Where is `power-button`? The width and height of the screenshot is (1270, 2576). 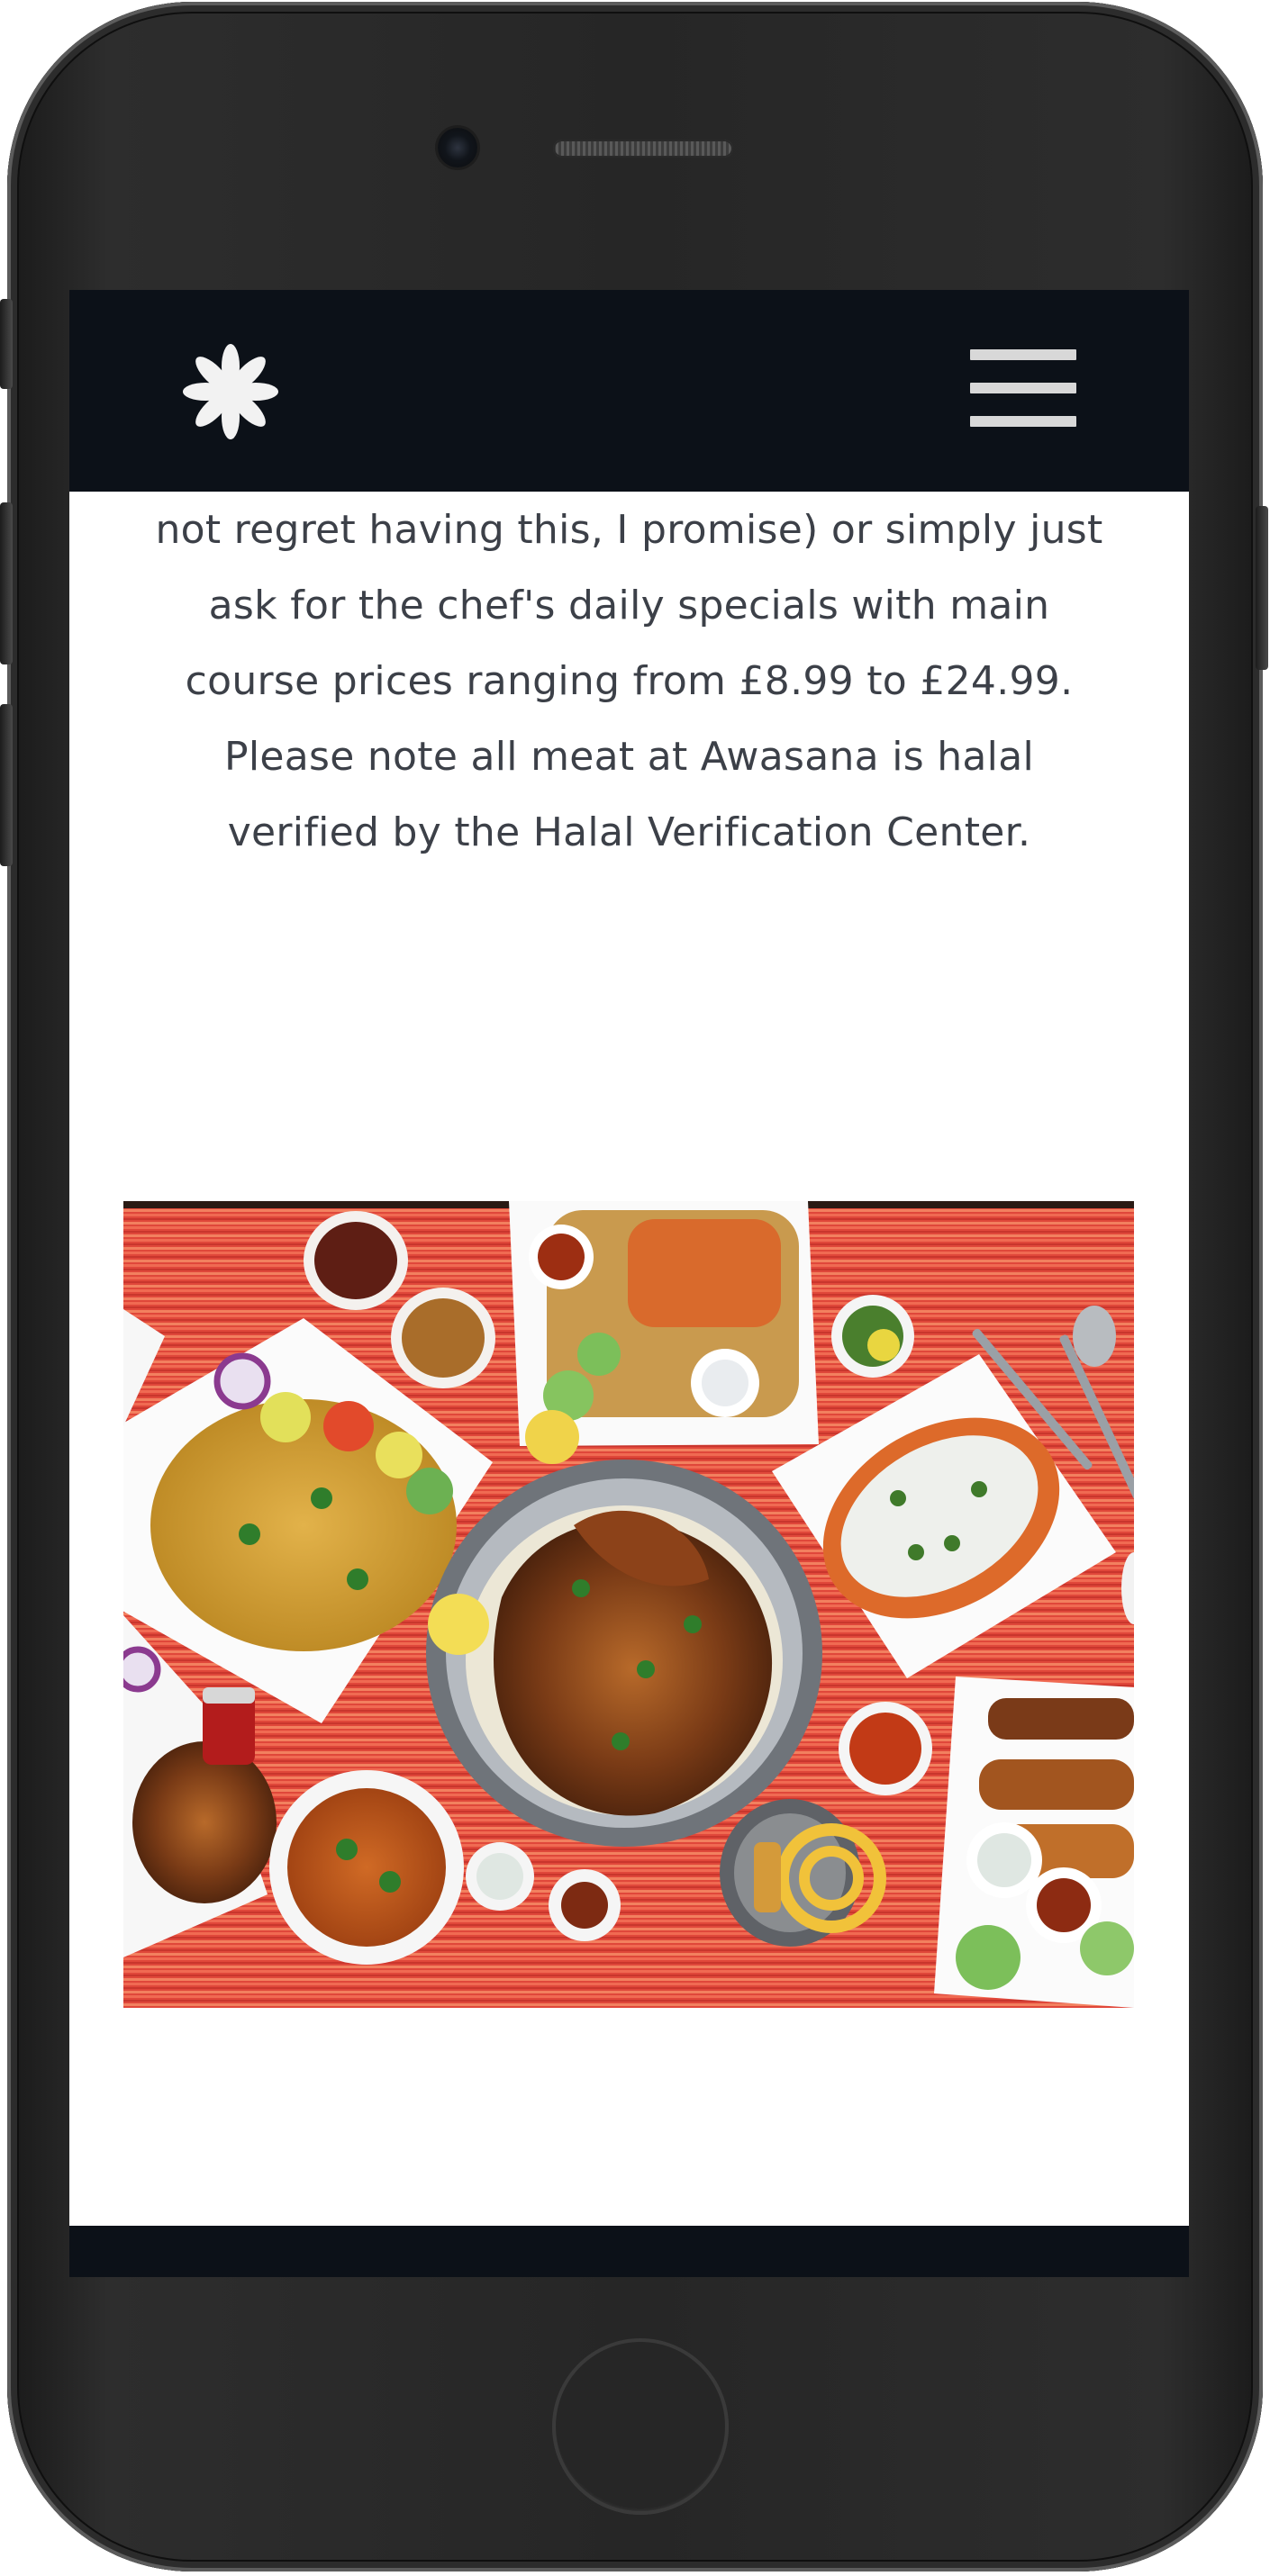 power-button is located at coordinates (1262, 588).